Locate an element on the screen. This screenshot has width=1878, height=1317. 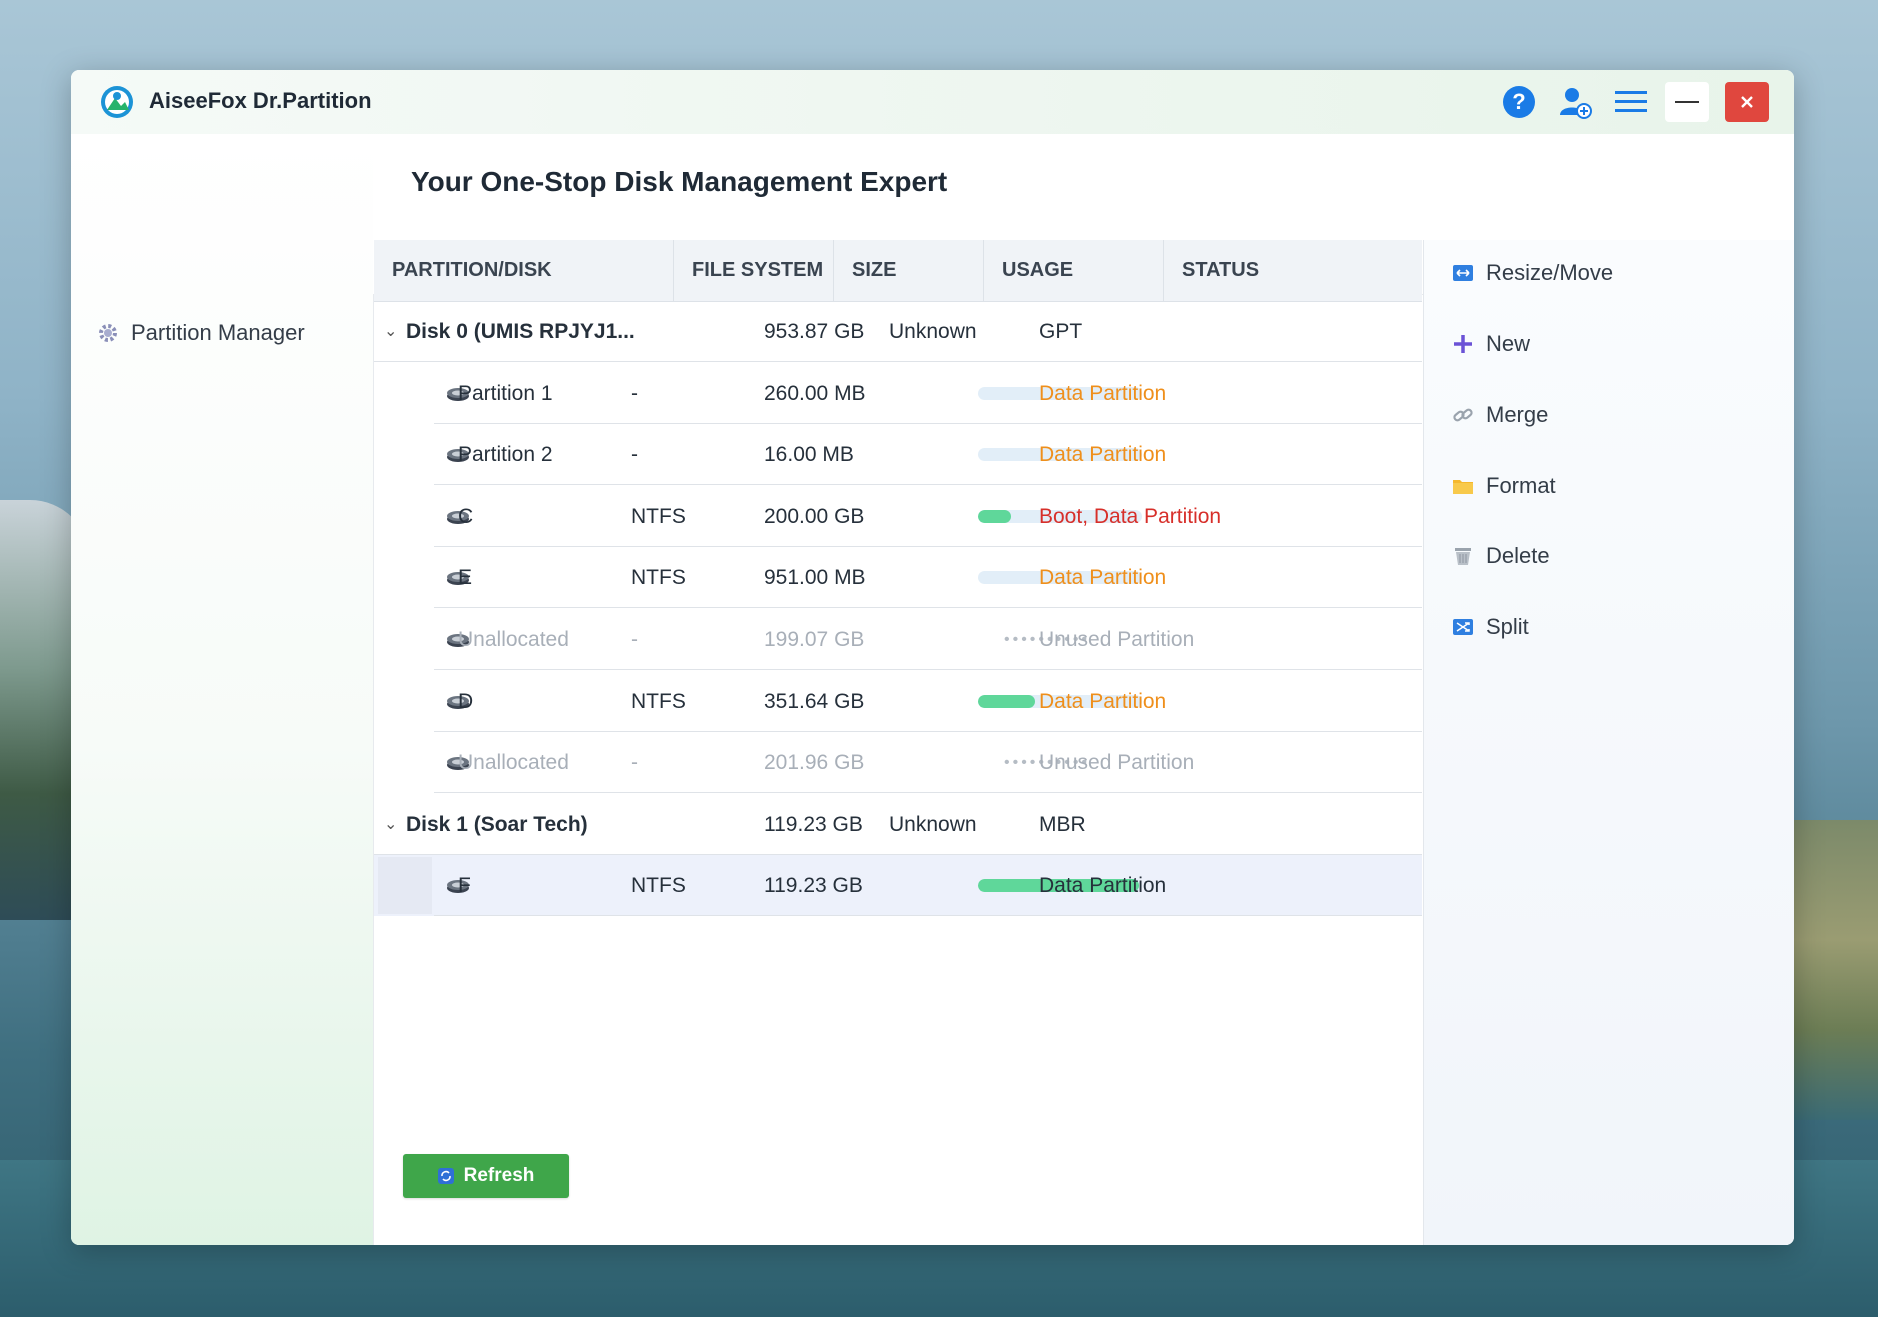
split-button: Split is located at coordinates (1490, 627).